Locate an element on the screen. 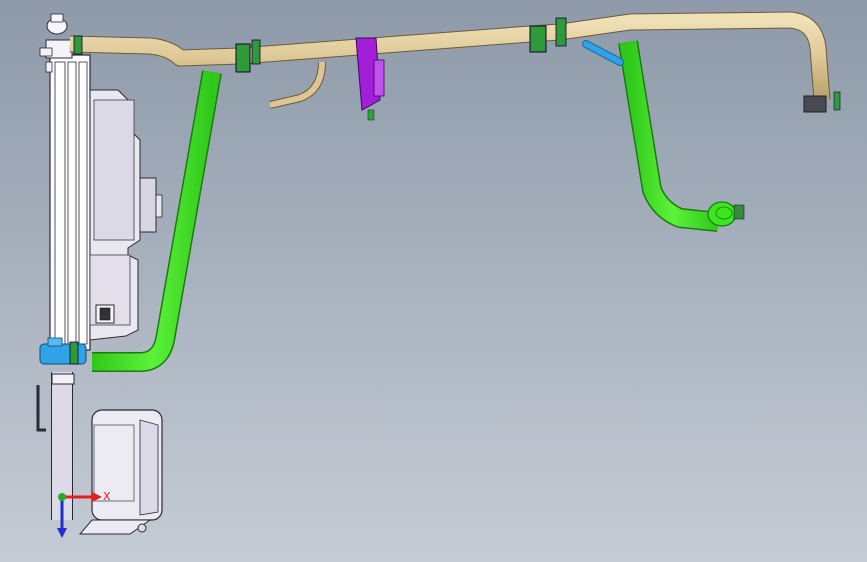 The image size is (867, 562). fan-shroud is located at coordinates (126, 215).